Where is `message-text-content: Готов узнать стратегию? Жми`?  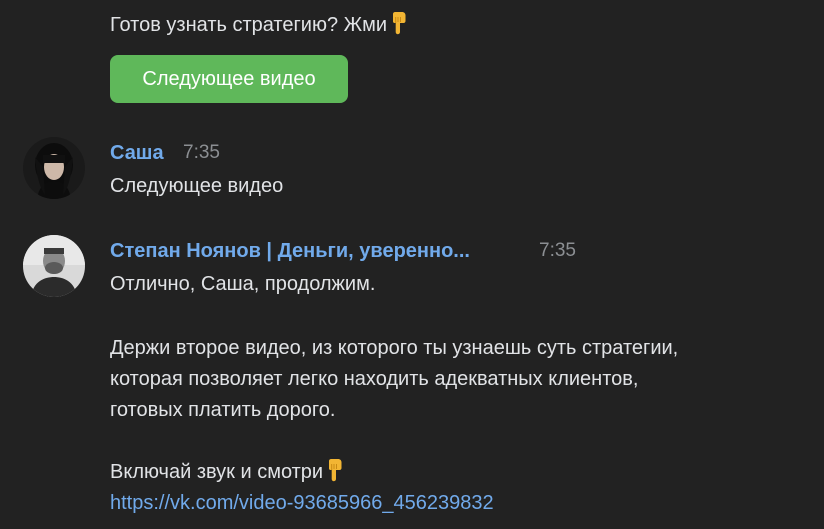 message-text-content: Готов узнать стратегию? Жми is located at coordinates (249, 25).